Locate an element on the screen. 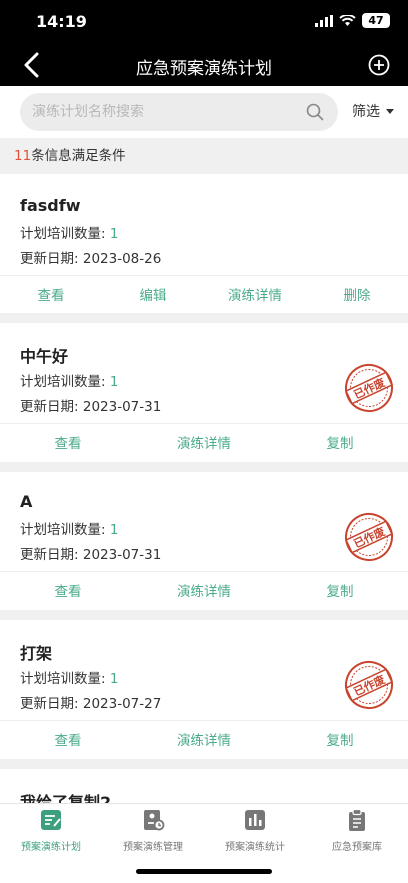 The height and width of the screenshot is (883, 408). plan-list-icon is located at coordinates (51, 820).